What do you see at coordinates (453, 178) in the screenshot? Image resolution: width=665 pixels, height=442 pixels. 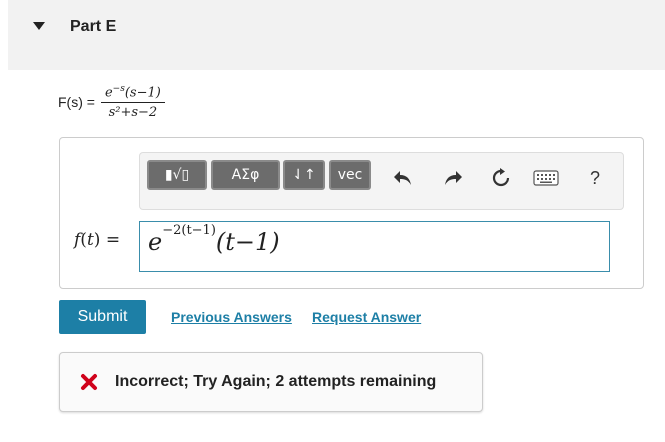 I see `redo-icon` at bounding box center [453, 178].